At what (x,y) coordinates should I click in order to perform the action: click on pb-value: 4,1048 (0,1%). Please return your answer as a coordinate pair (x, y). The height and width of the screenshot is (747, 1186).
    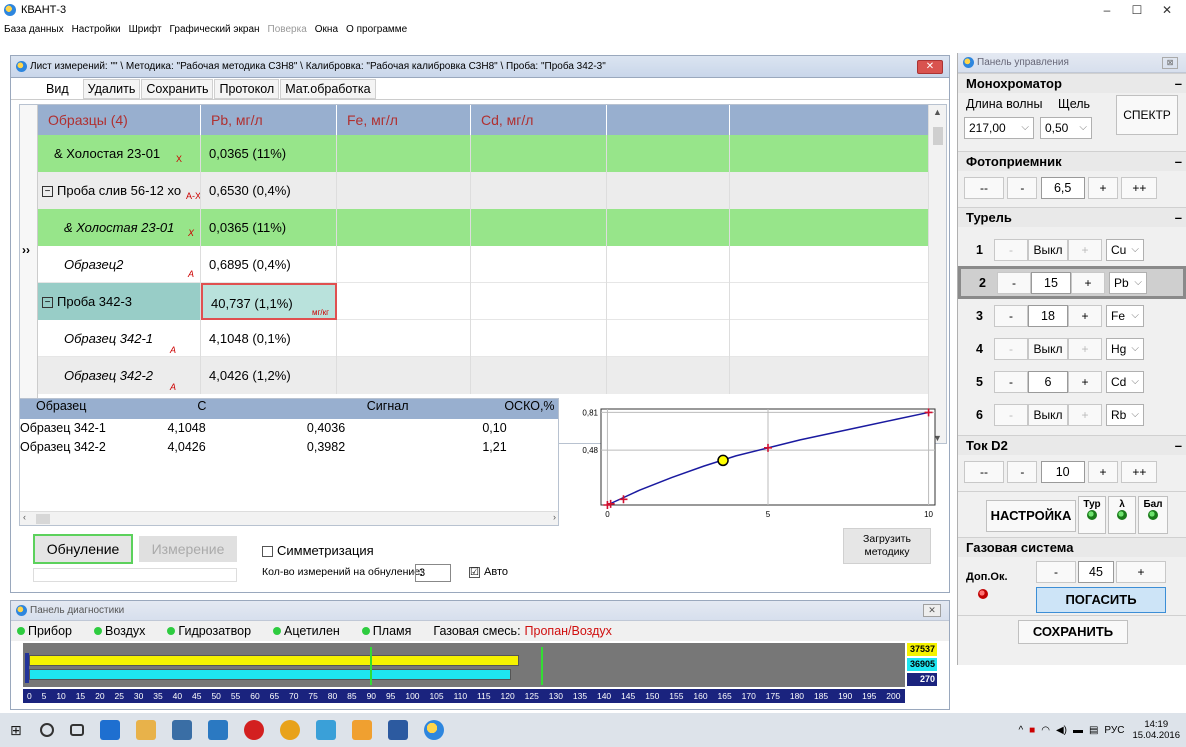
    Looking at the image, I should click on (269, 338).